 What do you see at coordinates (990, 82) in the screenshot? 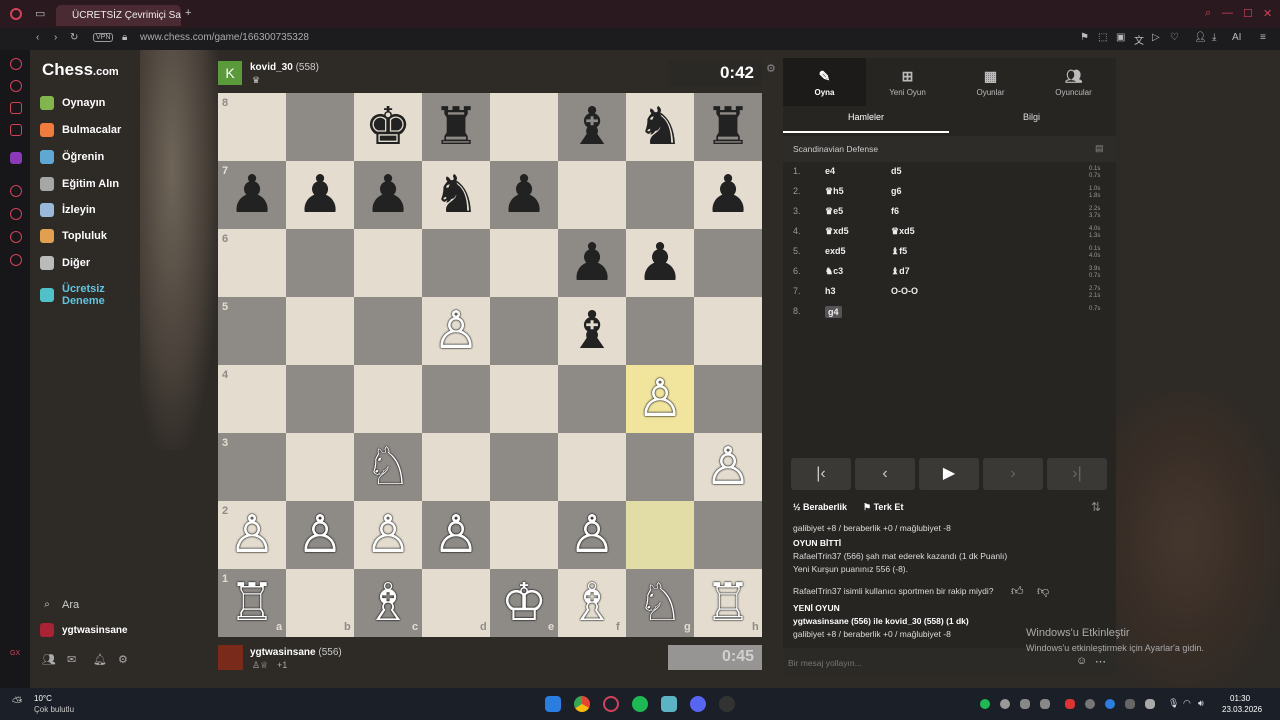
I see `tab-games: ▦ Oyunlar` at bounding box center [990, 82].